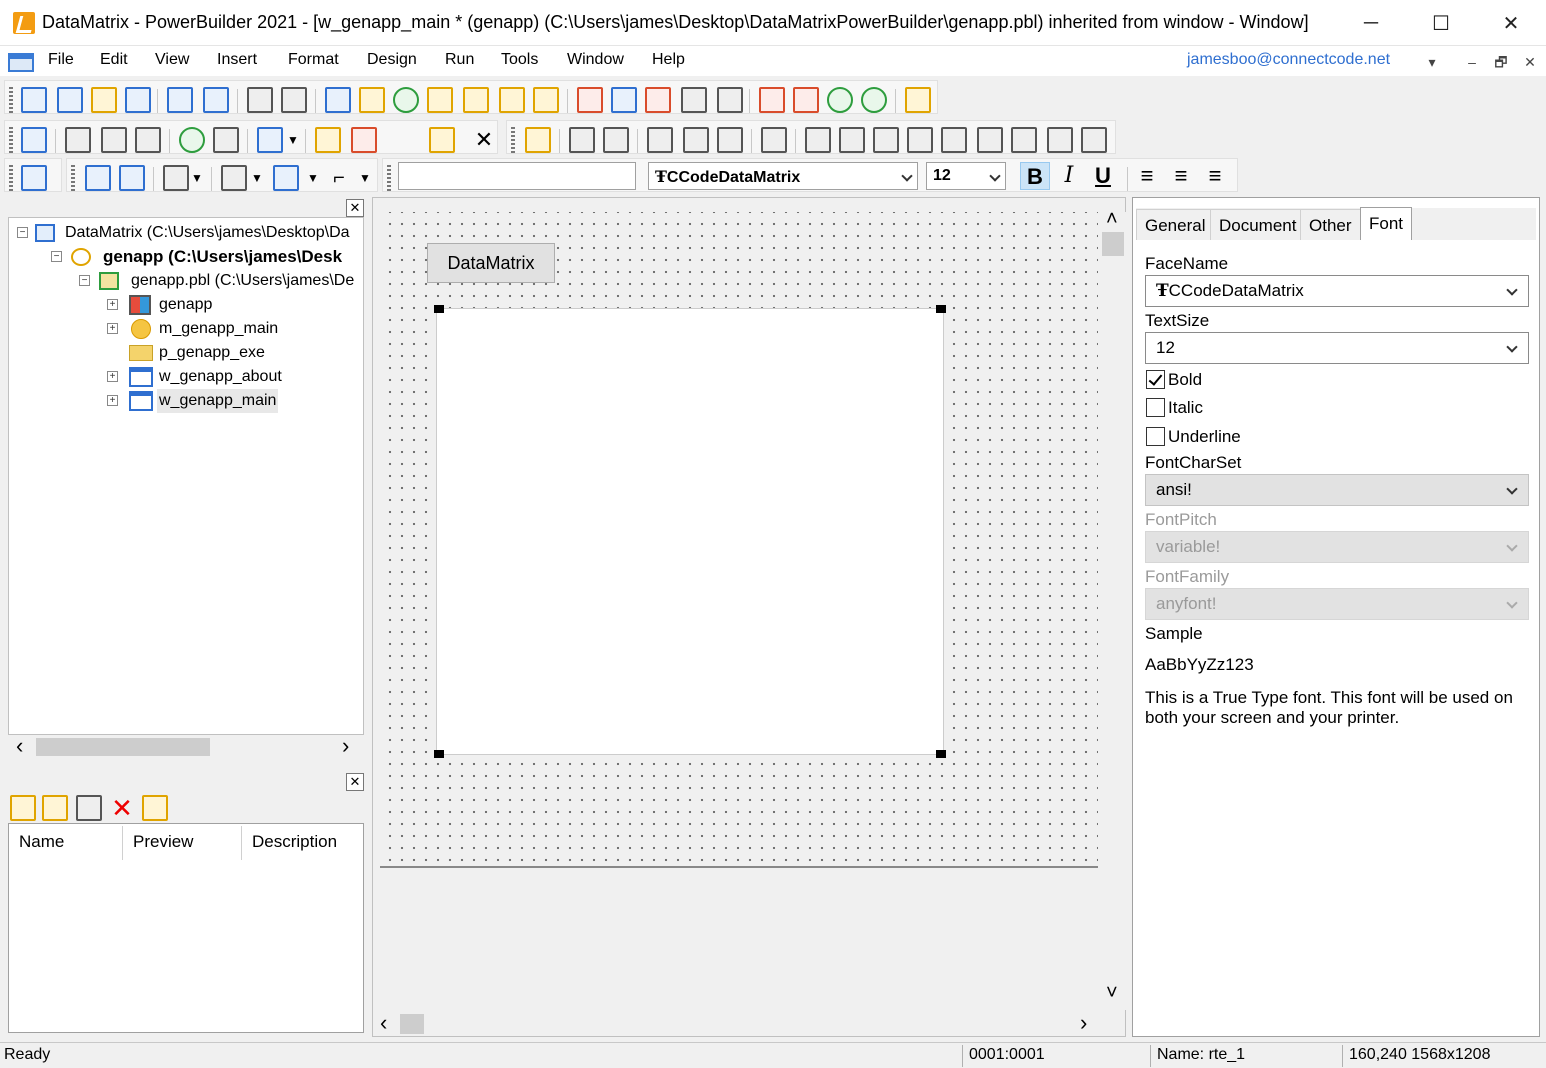 This screenshot has width=1546, height=1068. What do you see at coordinates (104, 100) in the screenshot?
I see `open-folder-icon` at bounding box center [104, 100].